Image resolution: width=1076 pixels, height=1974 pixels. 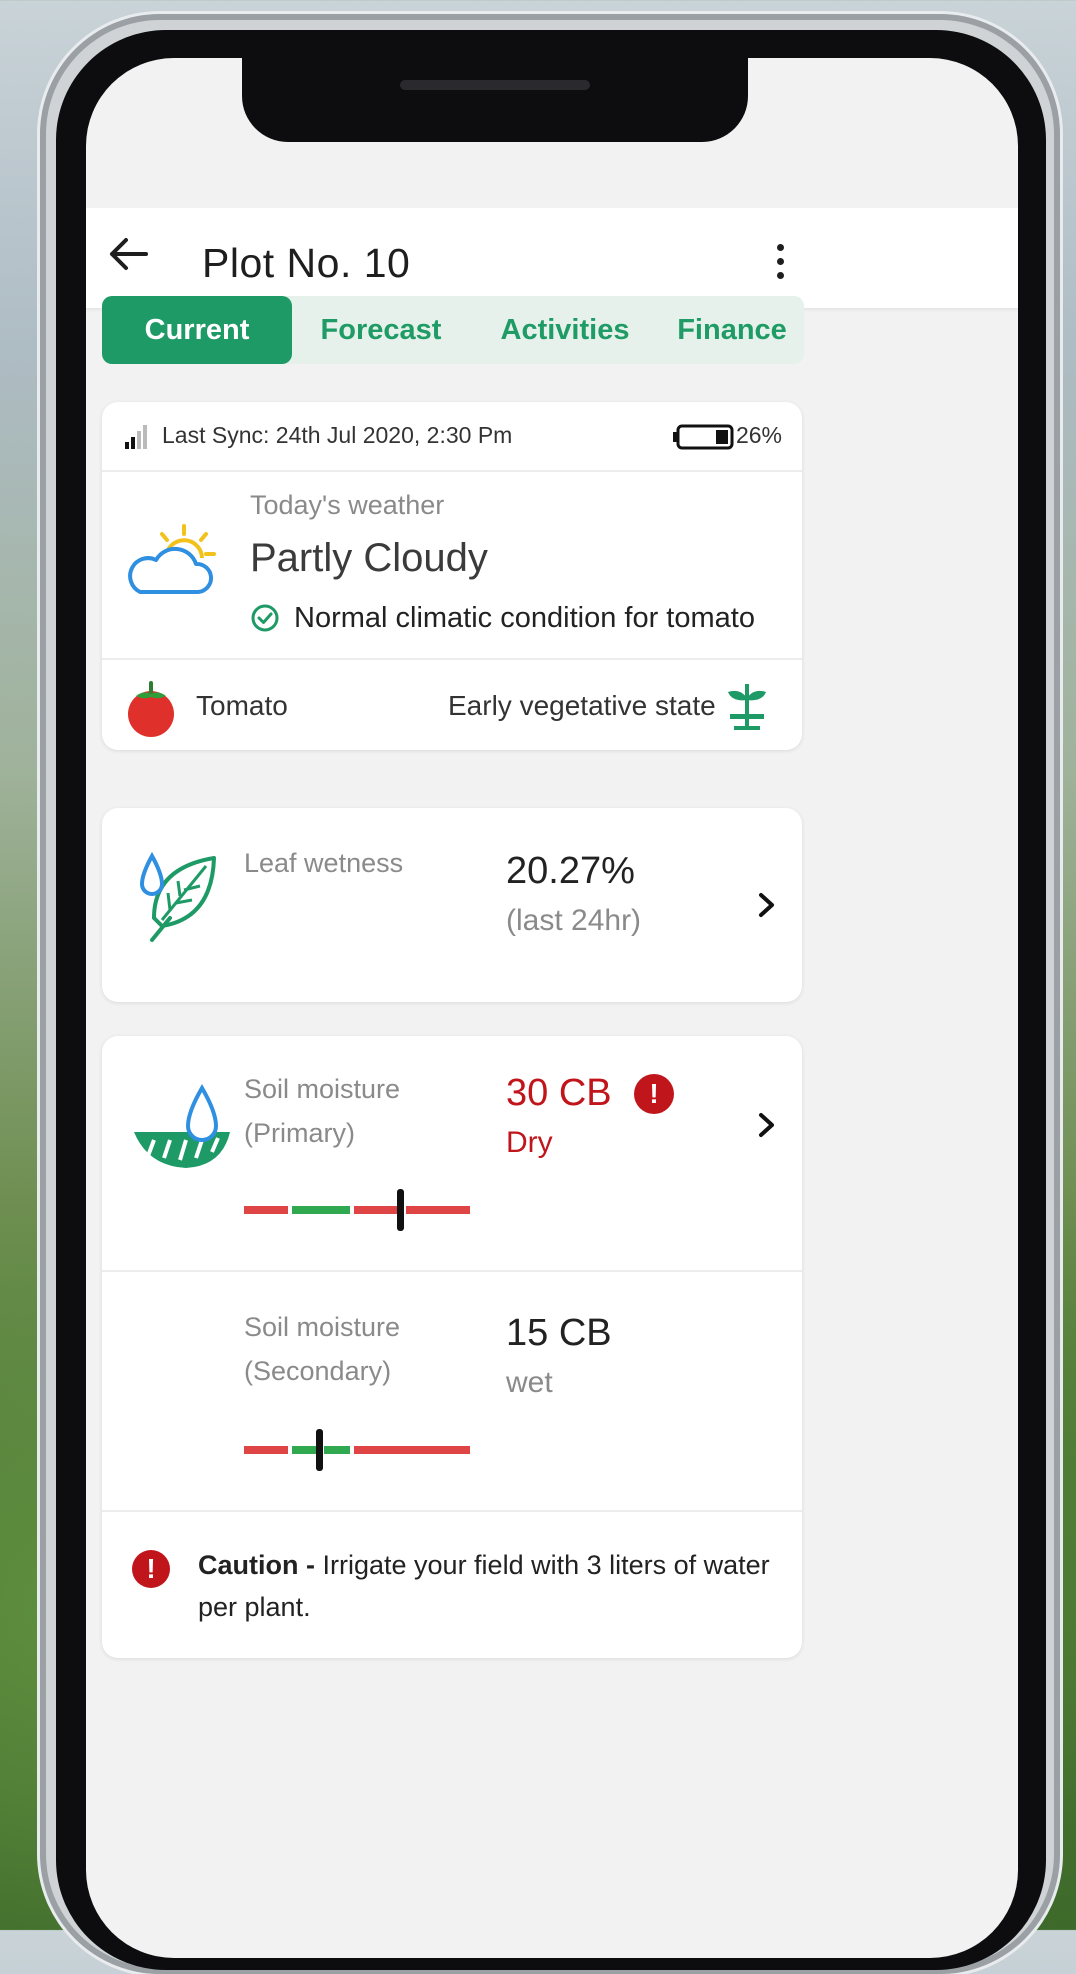 I want to click on tab-bar: Current Forecast Activities Finance, so click(x=453, y=330).